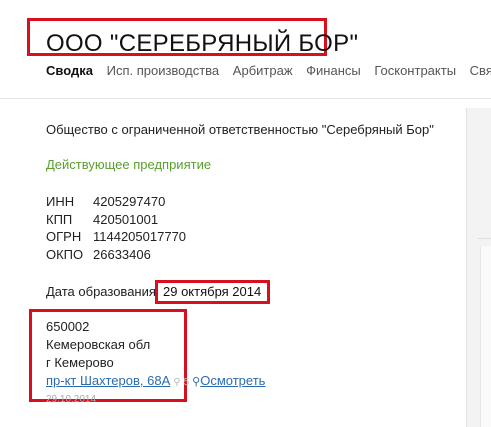  I want to click on code-value: 1144205017770, so click(140, 236).